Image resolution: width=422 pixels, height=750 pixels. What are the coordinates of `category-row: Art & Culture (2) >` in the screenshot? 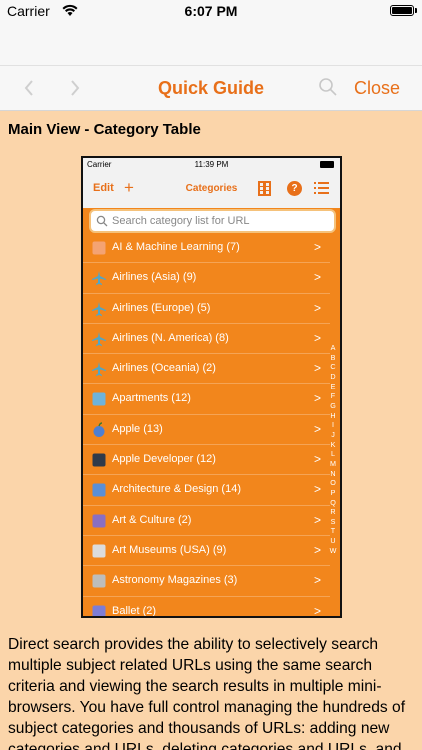 It's located at (206, 521).